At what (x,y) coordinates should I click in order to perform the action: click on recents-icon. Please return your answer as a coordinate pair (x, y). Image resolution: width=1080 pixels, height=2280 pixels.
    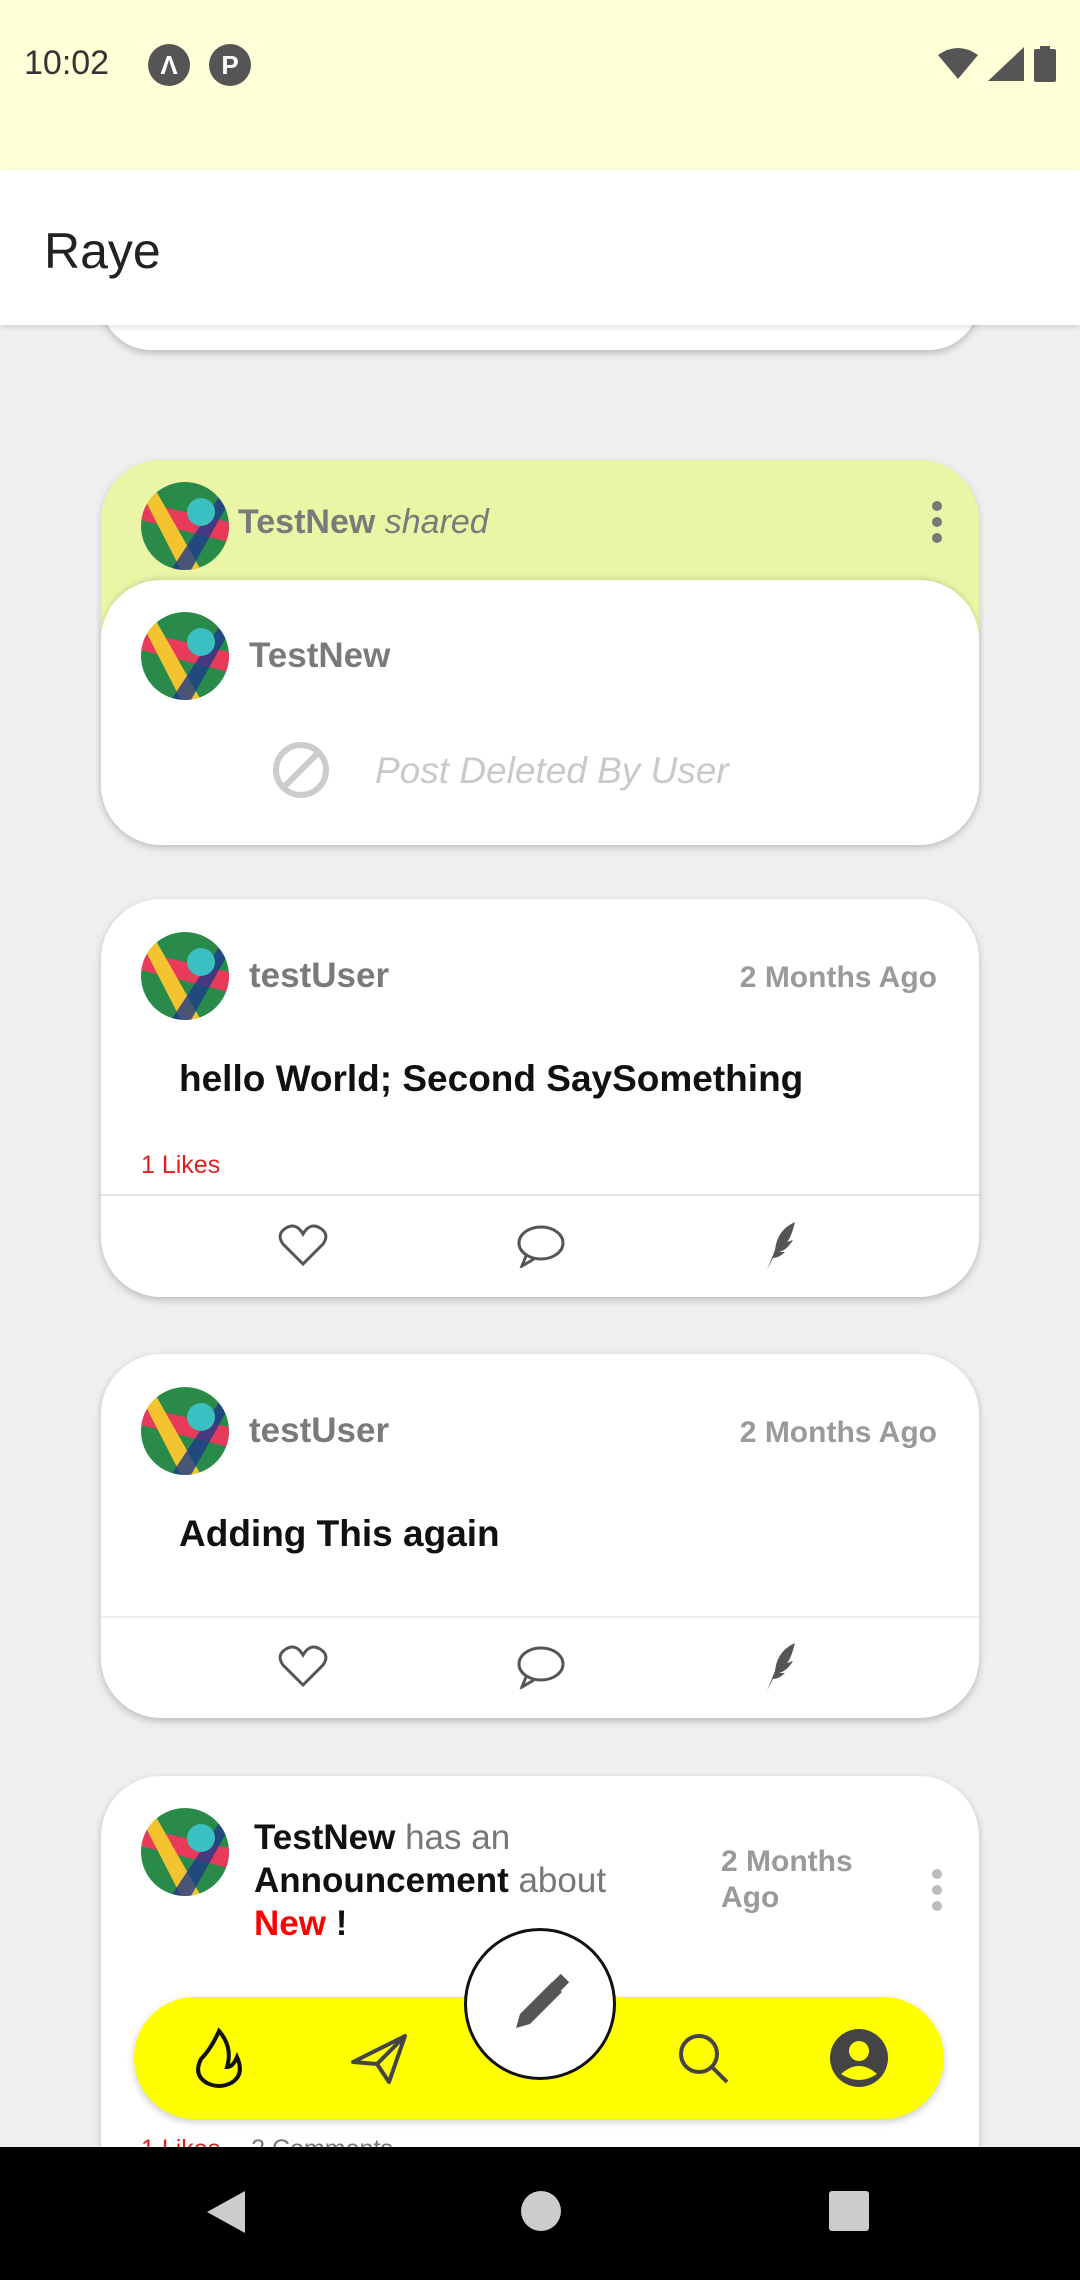
    Looking at the image, I should click on (849, 2211).